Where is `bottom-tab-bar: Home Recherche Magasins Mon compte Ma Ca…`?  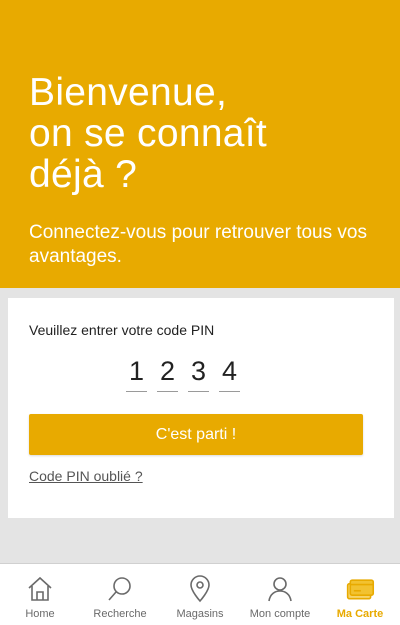
bottom-tab-bar: Home Recherche Magasins Mon compte Ma Ca… is located at coordinates (200, 594).